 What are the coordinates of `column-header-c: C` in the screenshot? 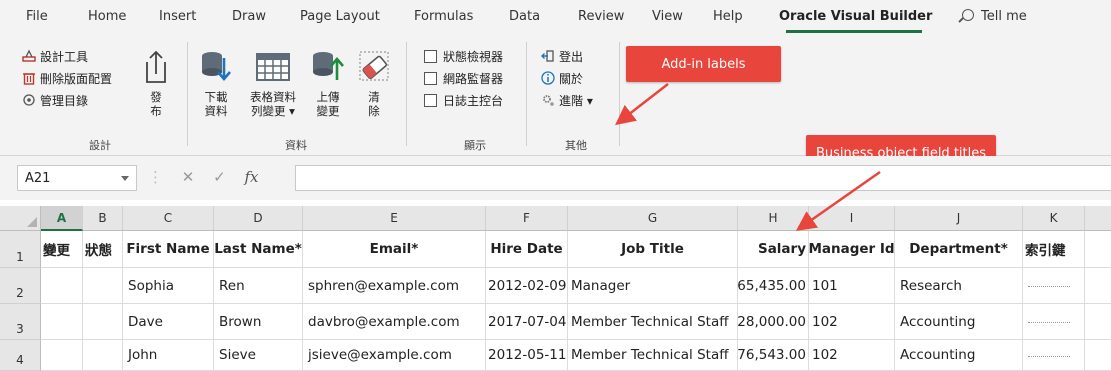 It's located at (168, 218).